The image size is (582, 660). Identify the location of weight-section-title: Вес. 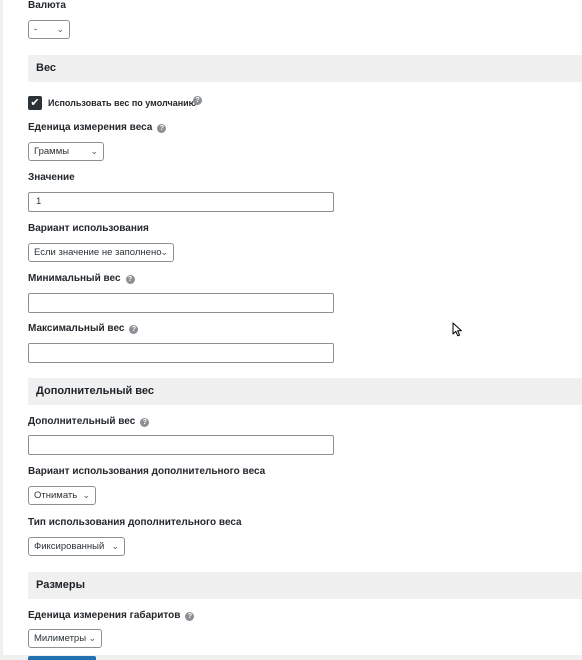
(46, 68).